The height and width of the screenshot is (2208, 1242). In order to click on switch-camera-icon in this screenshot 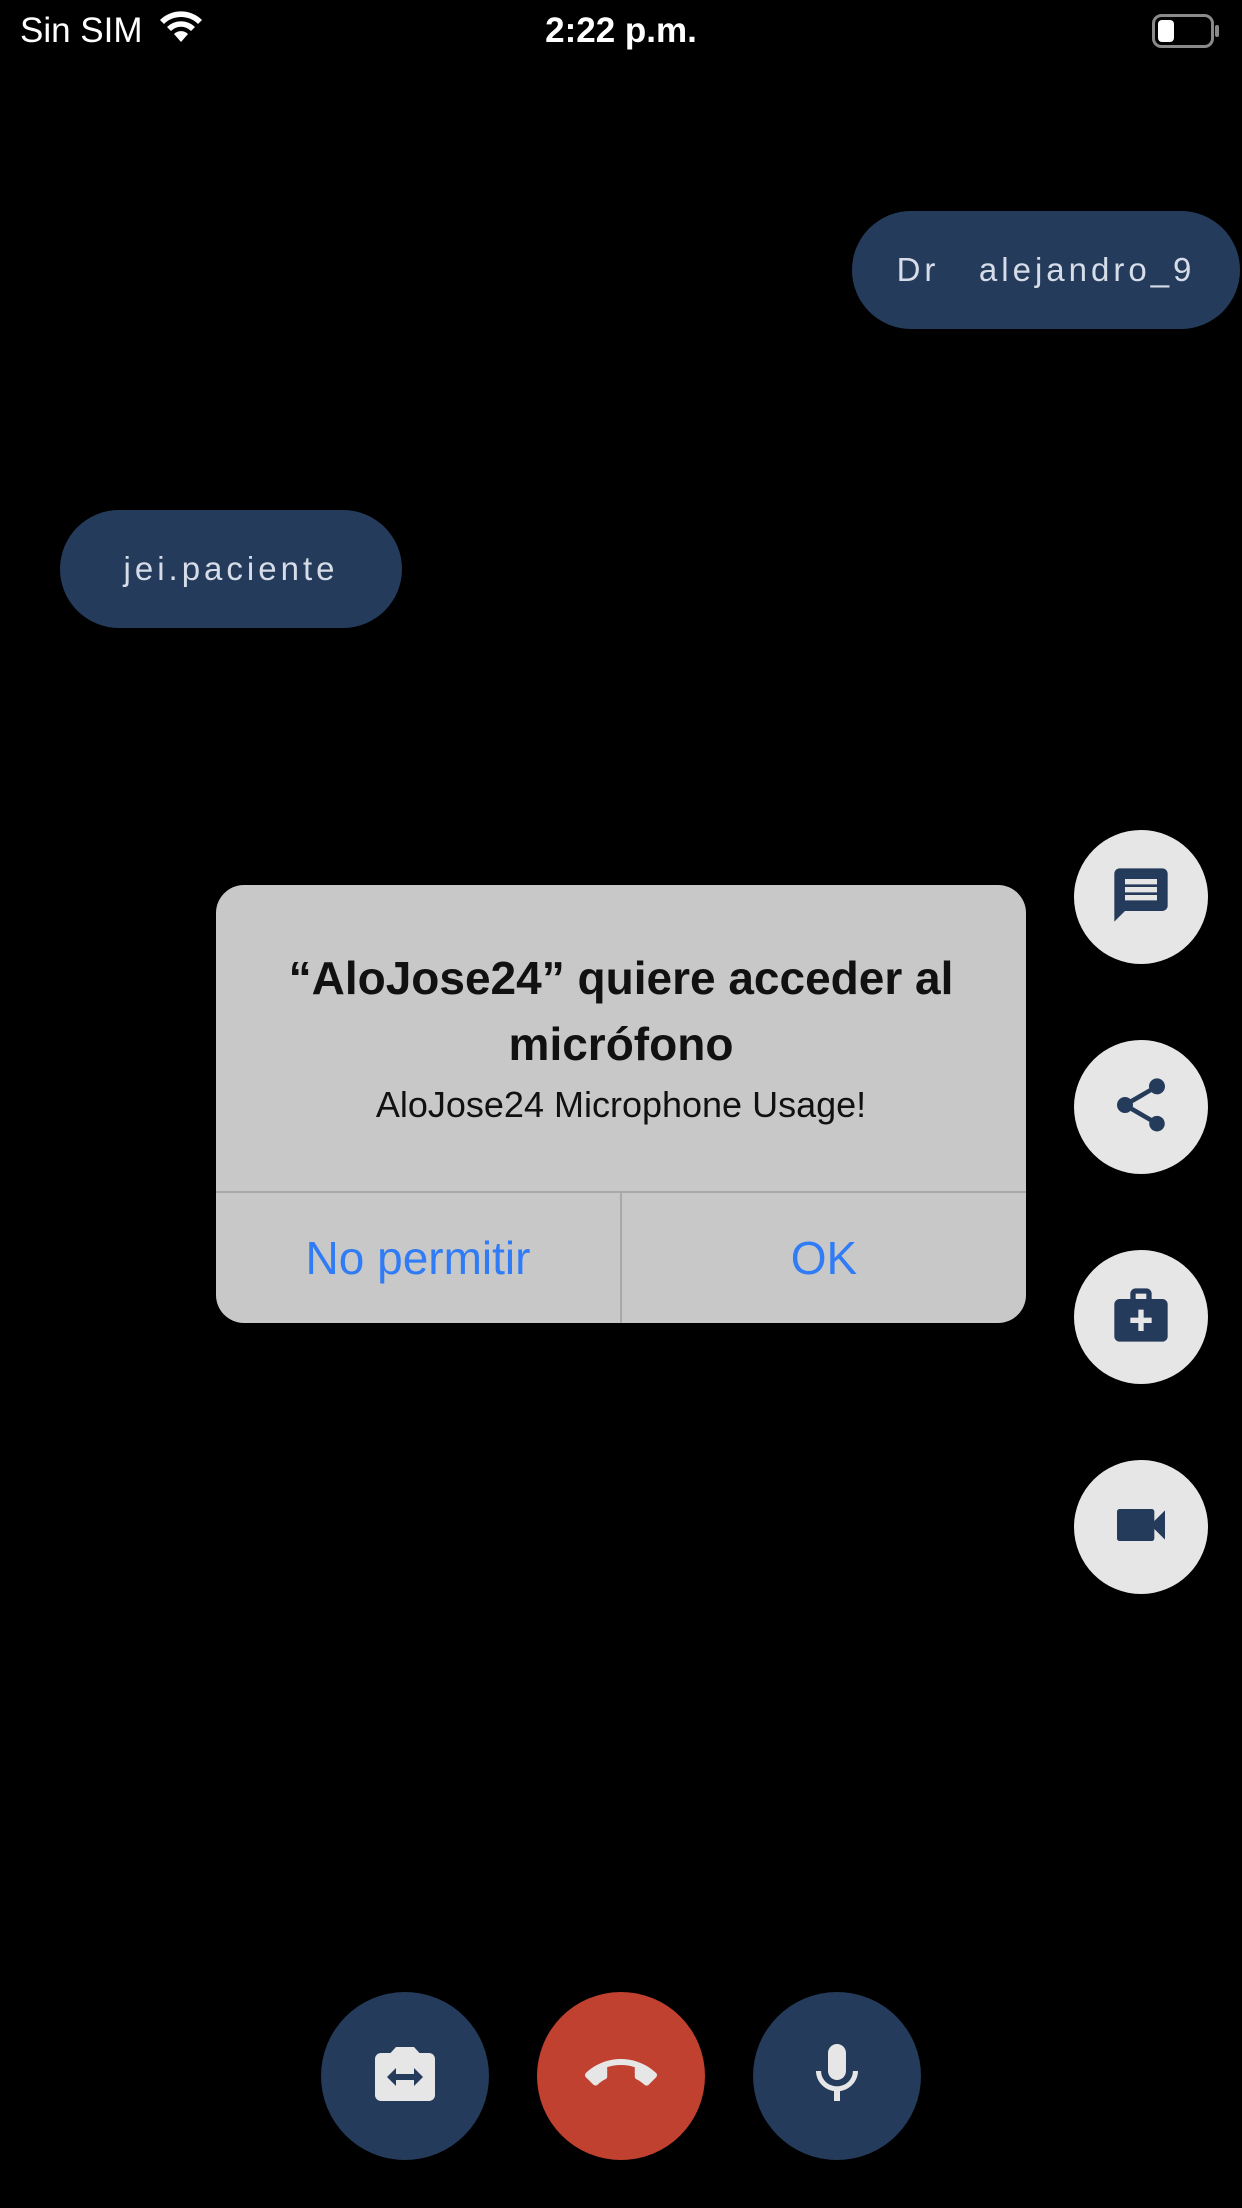, I will do `click(405, 2076)`.